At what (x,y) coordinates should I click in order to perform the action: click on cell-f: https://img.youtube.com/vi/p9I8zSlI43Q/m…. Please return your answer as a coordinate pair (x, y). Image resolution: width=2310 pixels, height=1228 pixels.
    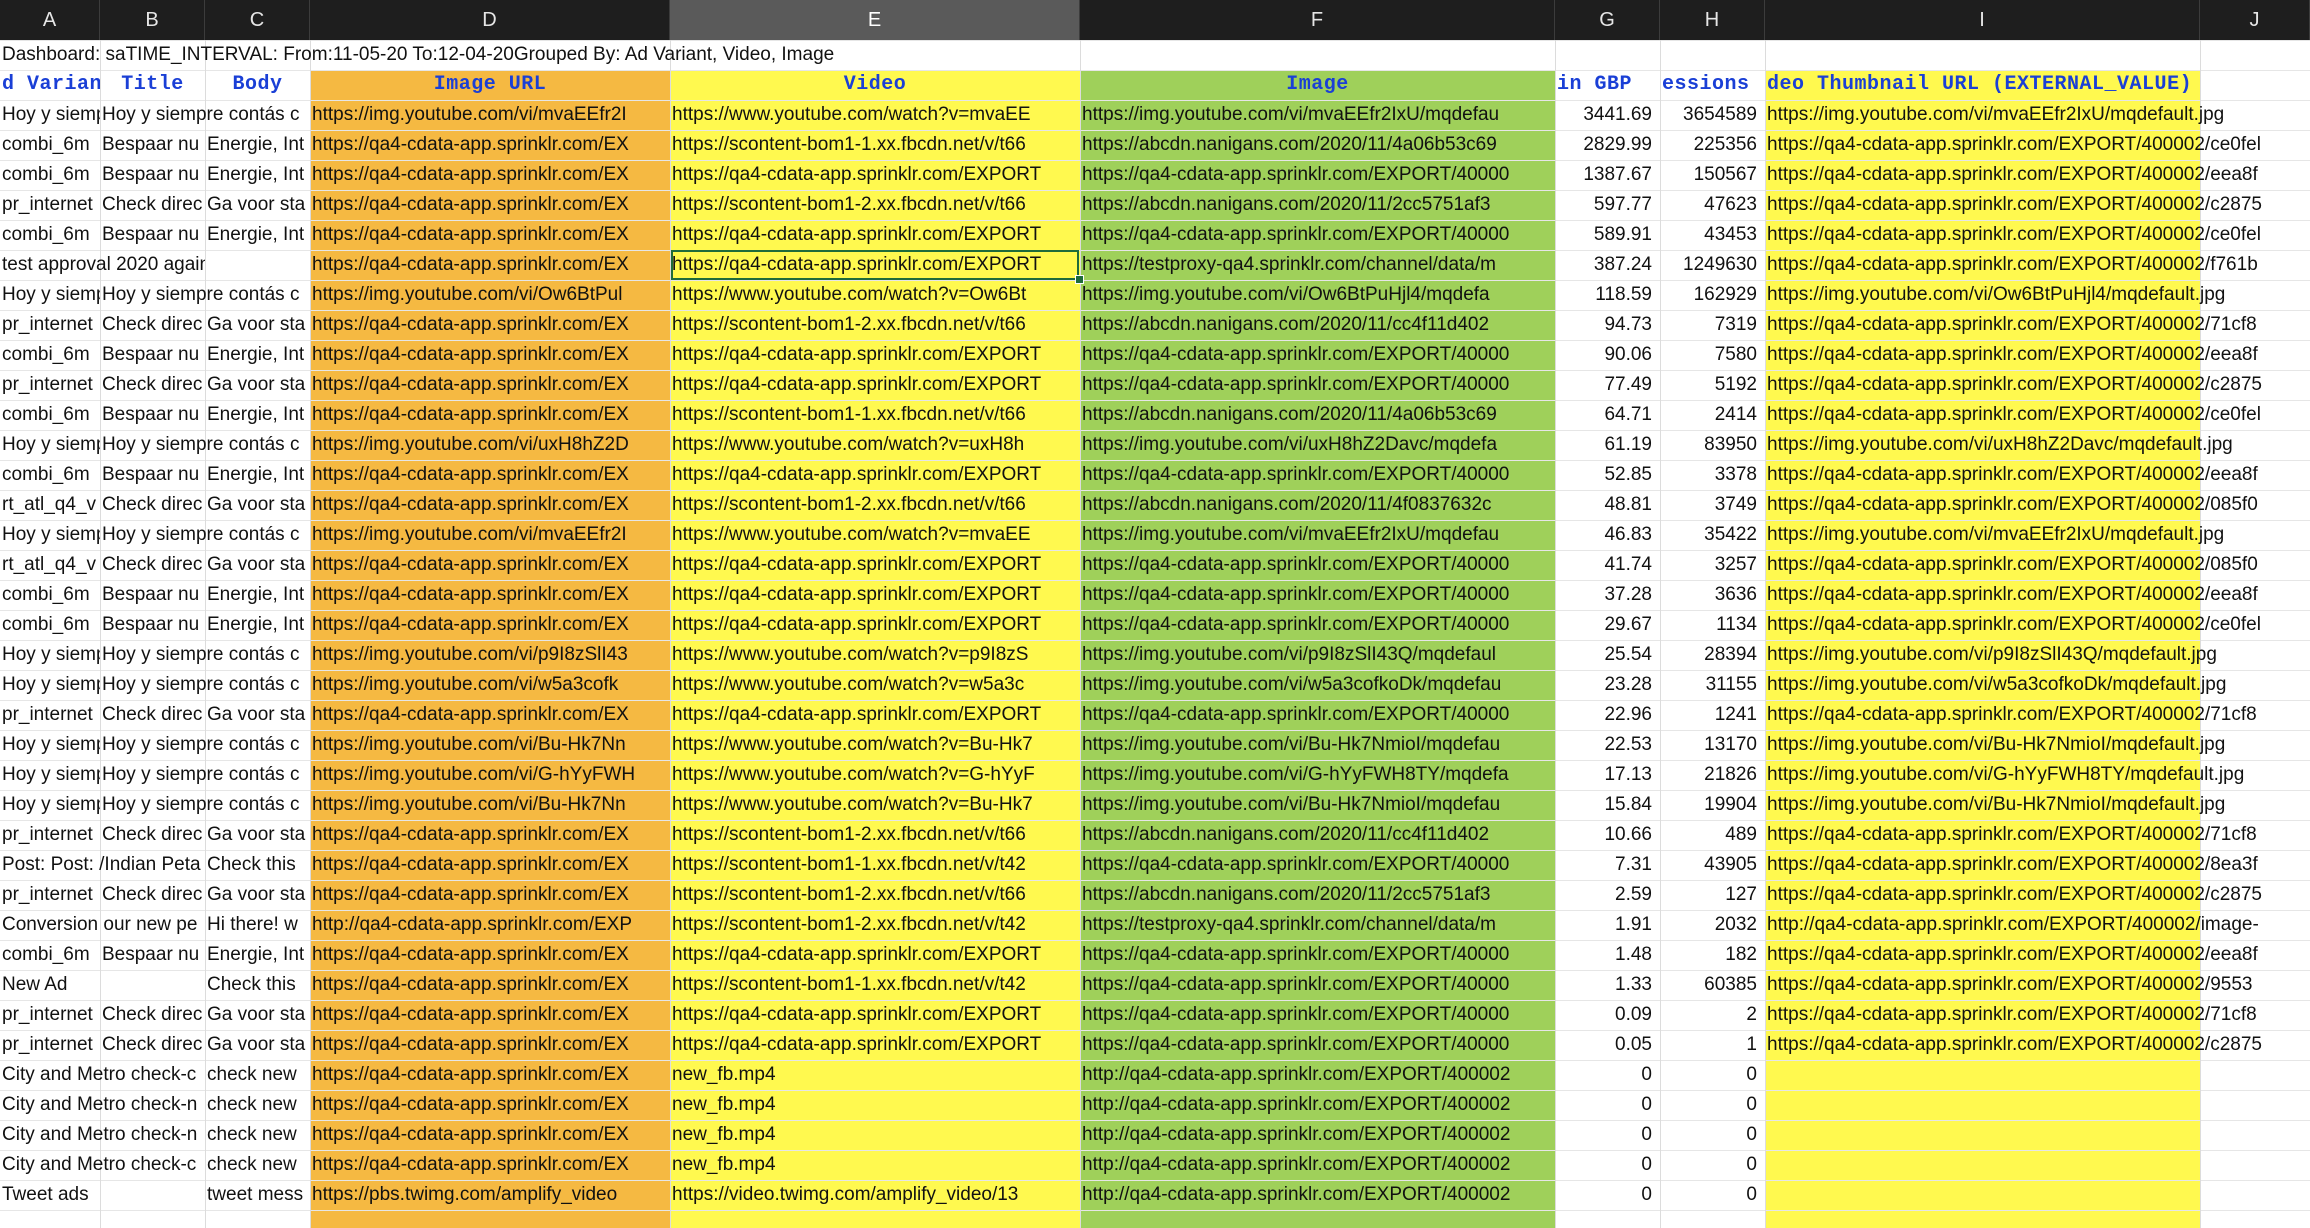
    Looking at the image, I should click on (1317, 655).